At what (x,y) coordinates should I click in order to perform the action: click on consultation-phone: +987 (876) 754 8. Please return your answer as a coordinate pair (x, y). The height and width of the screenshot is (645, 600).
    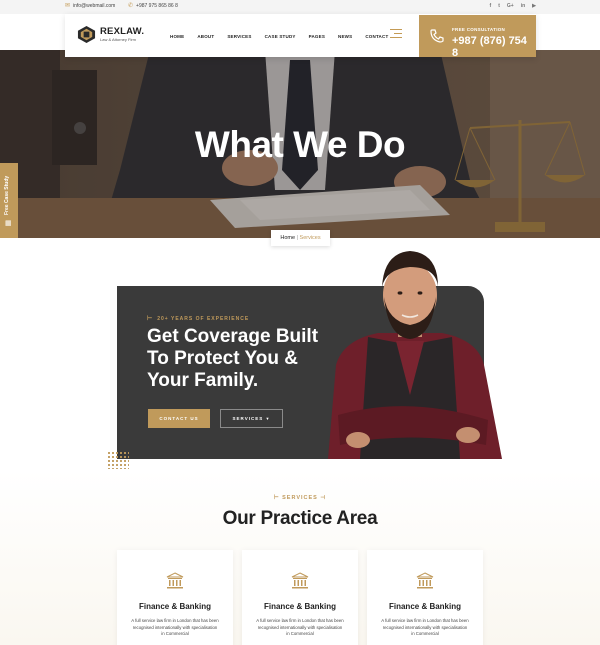
    Looking at the image, I should click on (489, 47).